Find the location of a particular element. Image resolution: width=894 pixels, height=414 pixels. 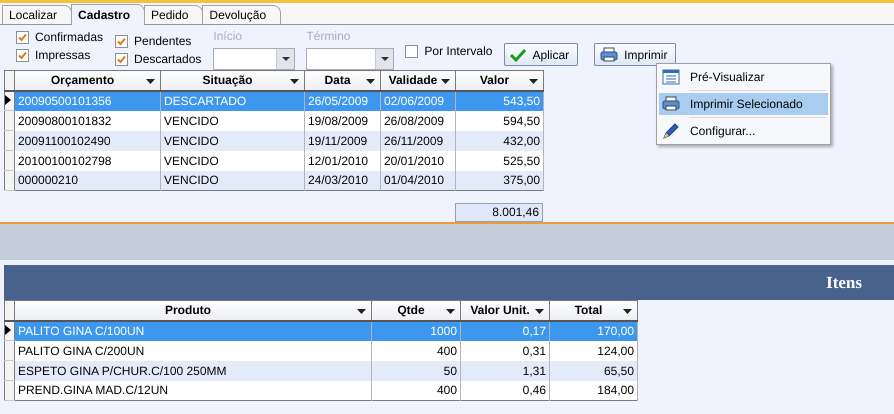

table-cell: 184,00 is located at coordinates (594, 390).